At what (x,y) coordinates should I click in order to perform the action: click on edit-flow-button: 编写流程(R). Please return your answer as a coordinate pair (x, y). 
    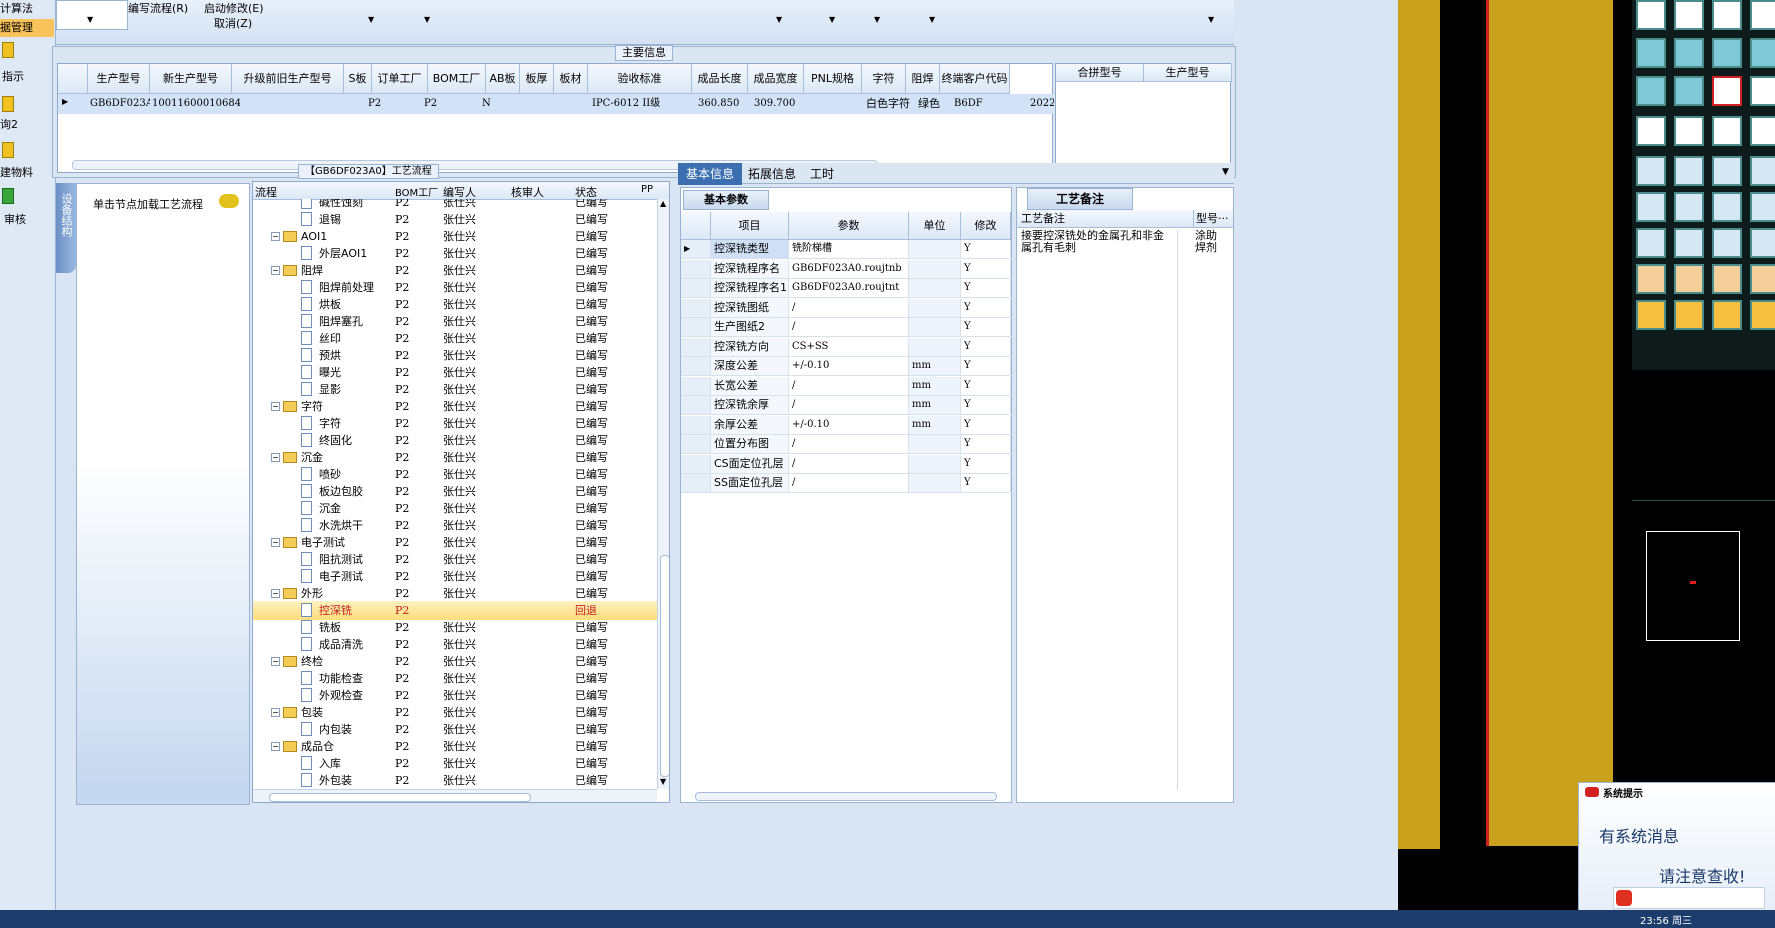
    Looking at the image, I should click on (158, 8).